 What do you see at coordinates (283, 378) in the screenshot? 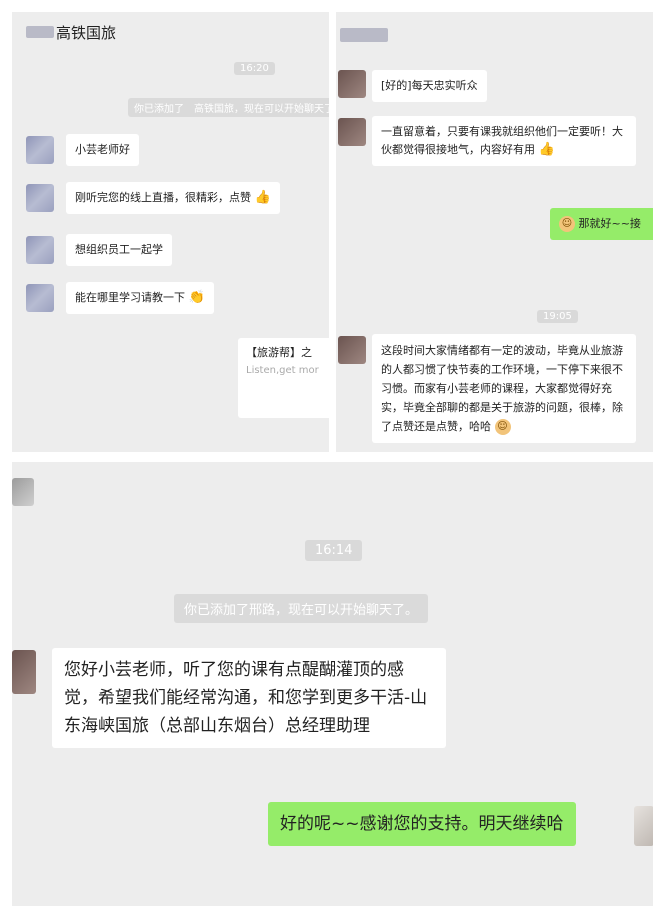
I see `link-card: 【旅游帮】之 Listen,get mor` at bounding box center [283, 378].